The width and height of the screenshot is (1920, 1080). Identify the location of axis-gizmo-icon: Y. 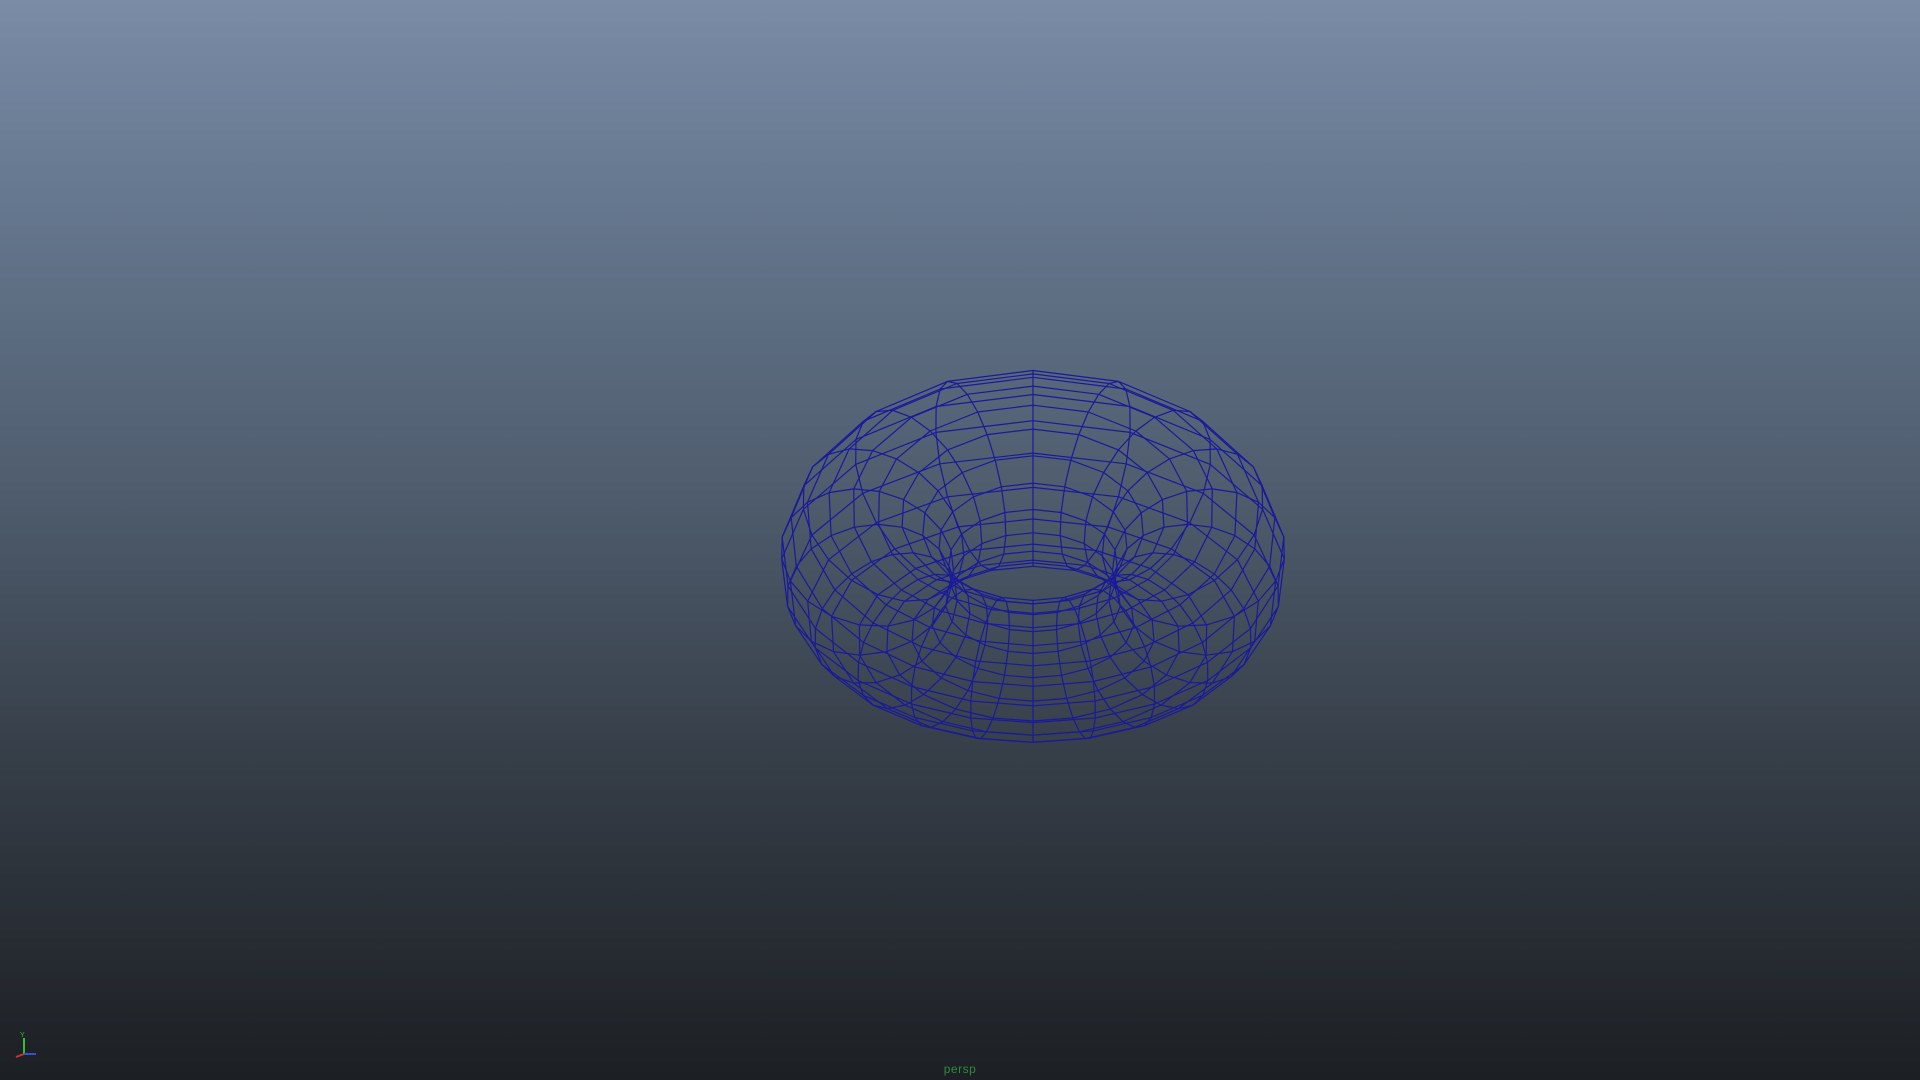
(25, 1045).